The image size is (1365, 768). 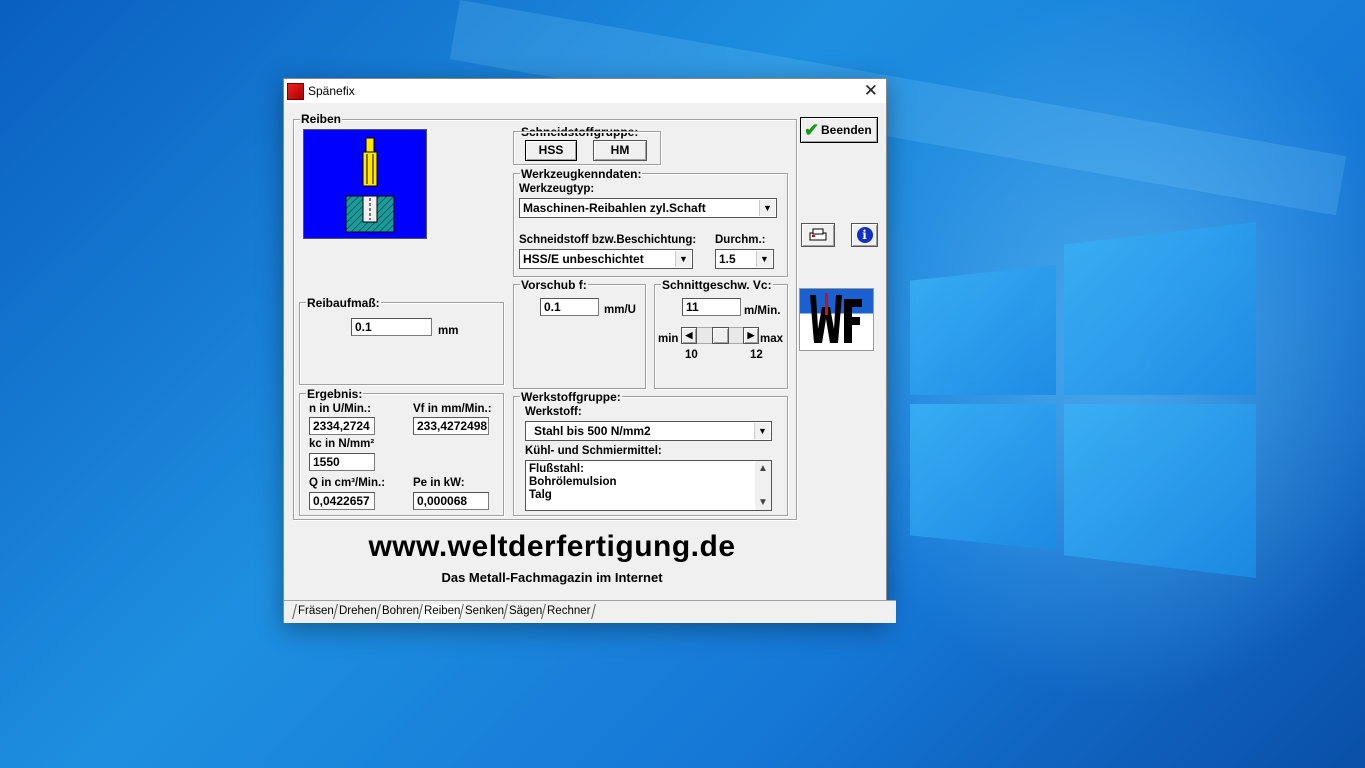 I want to click on pe-output: 0,000068, so click(x=451, y=501).